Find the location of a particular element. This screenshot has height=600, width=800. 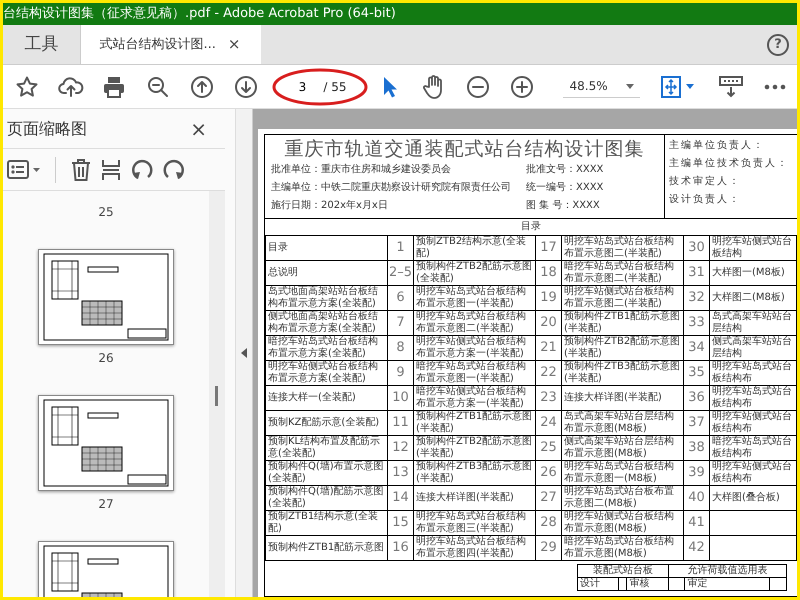

drawing-name: 明挖车站侧式站台板结构布置示意图(M8板) is located at coordinates (623, 523).